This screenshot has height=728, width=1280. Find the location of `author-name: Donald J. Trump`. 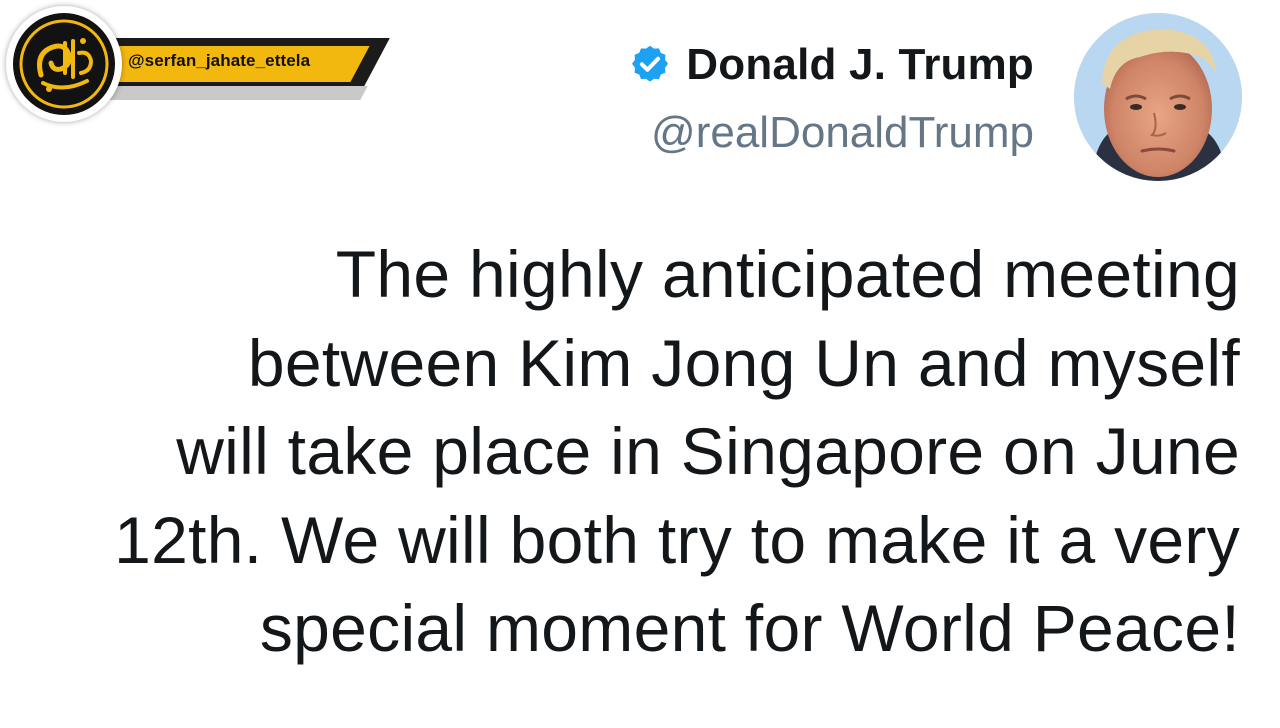

author-name: Donald J. Trump is located at coordinates (860, 65).